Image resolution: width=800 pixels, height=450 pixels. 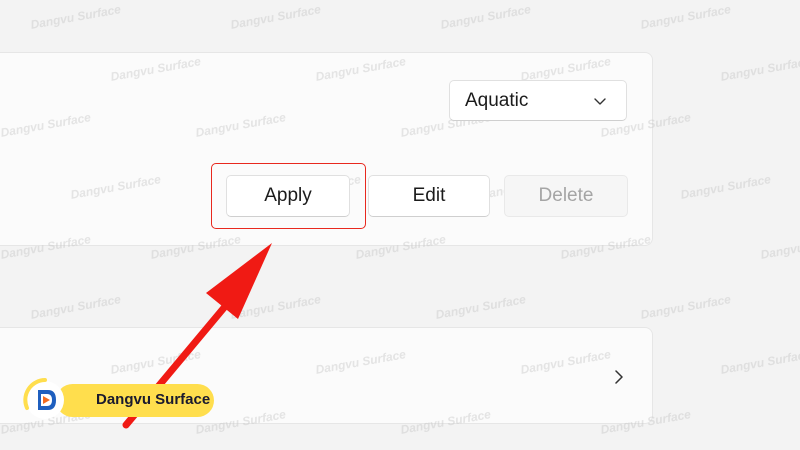 I want to click on delete-button: Delete, so click(x=566, y=196).